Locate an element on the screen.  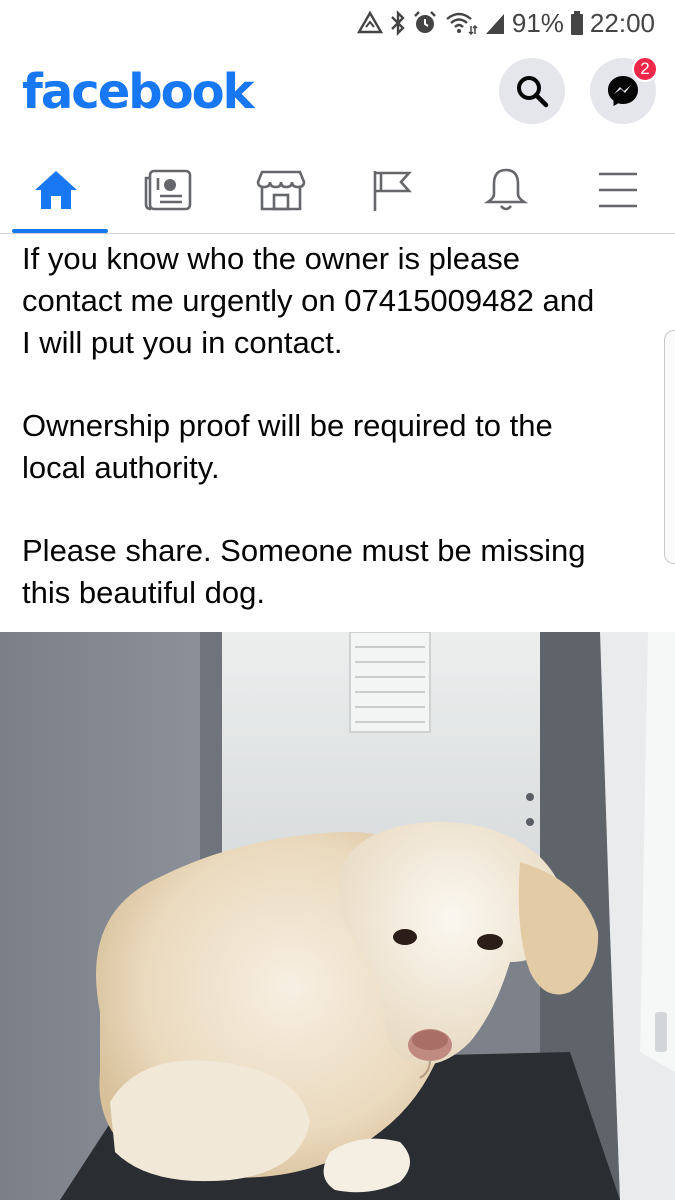
tab-pages is located at coordinates (393, 189).